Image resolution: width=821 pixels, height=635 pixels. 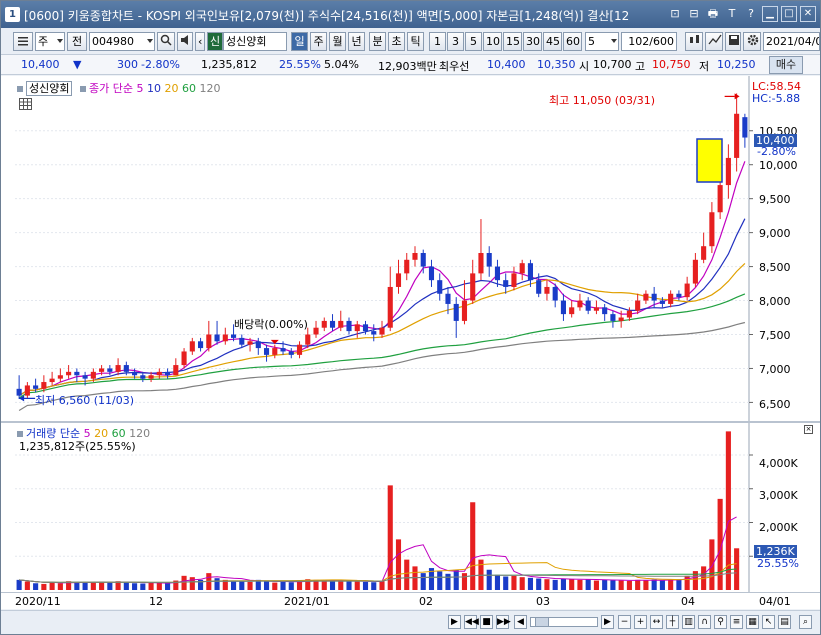 What do you see at coordinates (733, 41) in the screenshot?
I see `save-icon` at bounding box center [733, 41].